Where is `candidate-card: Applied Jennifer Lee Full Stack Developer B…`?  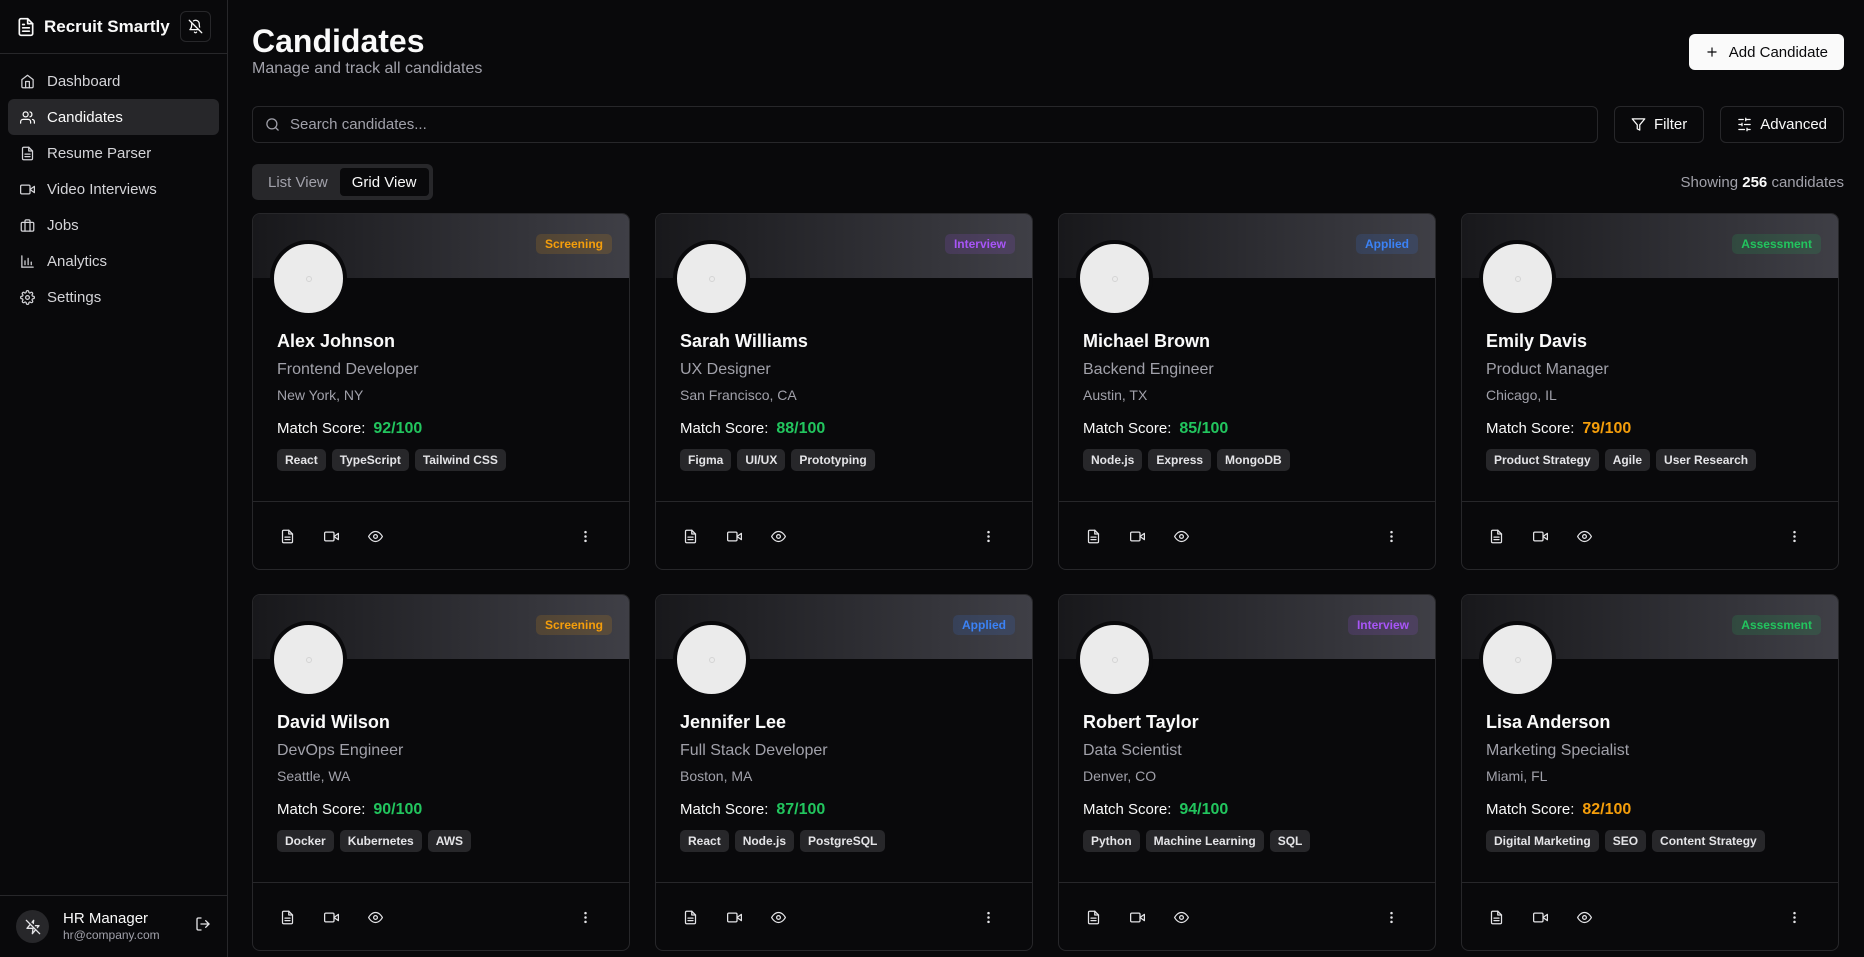
candidate-card: Applied Jennifer Lee Full Stack Developer B… is located at coordinates (844, 772).